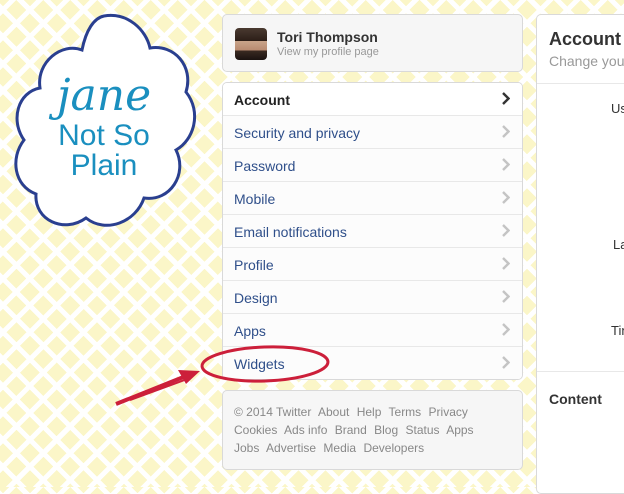 This screenshot has height=494, width=624. I want to click on view-profile-link: View my profile page, so click(328, 52).